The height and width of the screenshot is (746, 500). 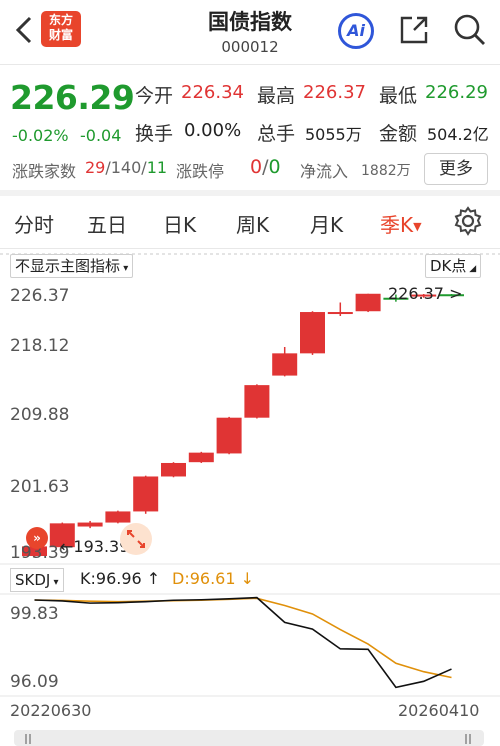 I want to click on gear-icon, so click(x=468, y=221).